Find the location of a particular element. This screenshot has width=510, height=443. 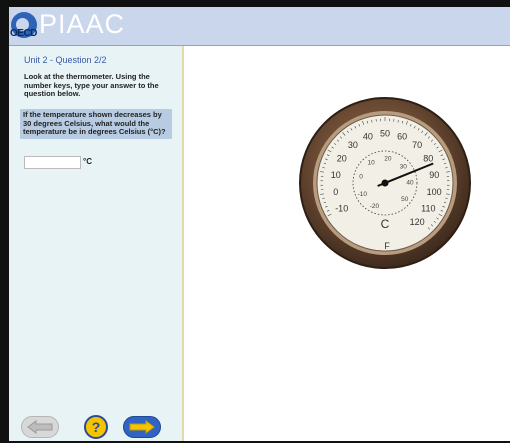

header-bar: OECD PIAAC is located at coordinates (259, 26).